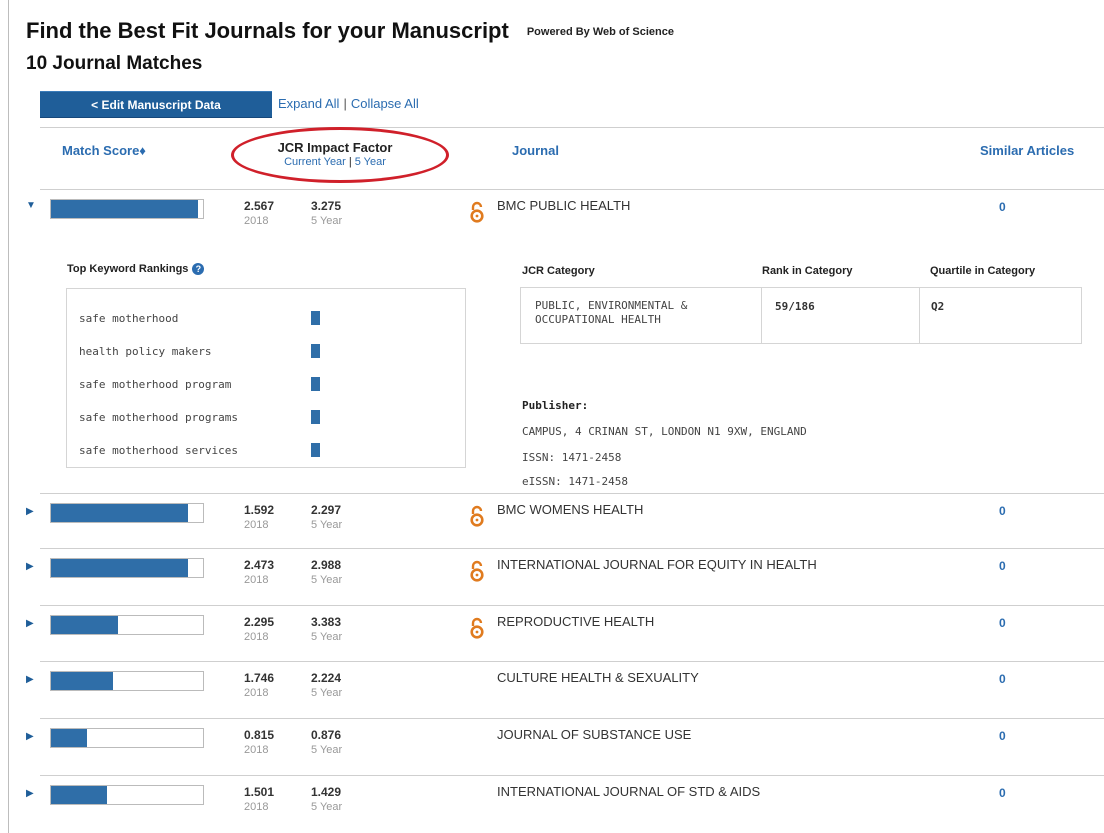  I want to click on journal-name: INTERNATIONAL JOURNAL OF STD & AIDS, so click(628, 791).